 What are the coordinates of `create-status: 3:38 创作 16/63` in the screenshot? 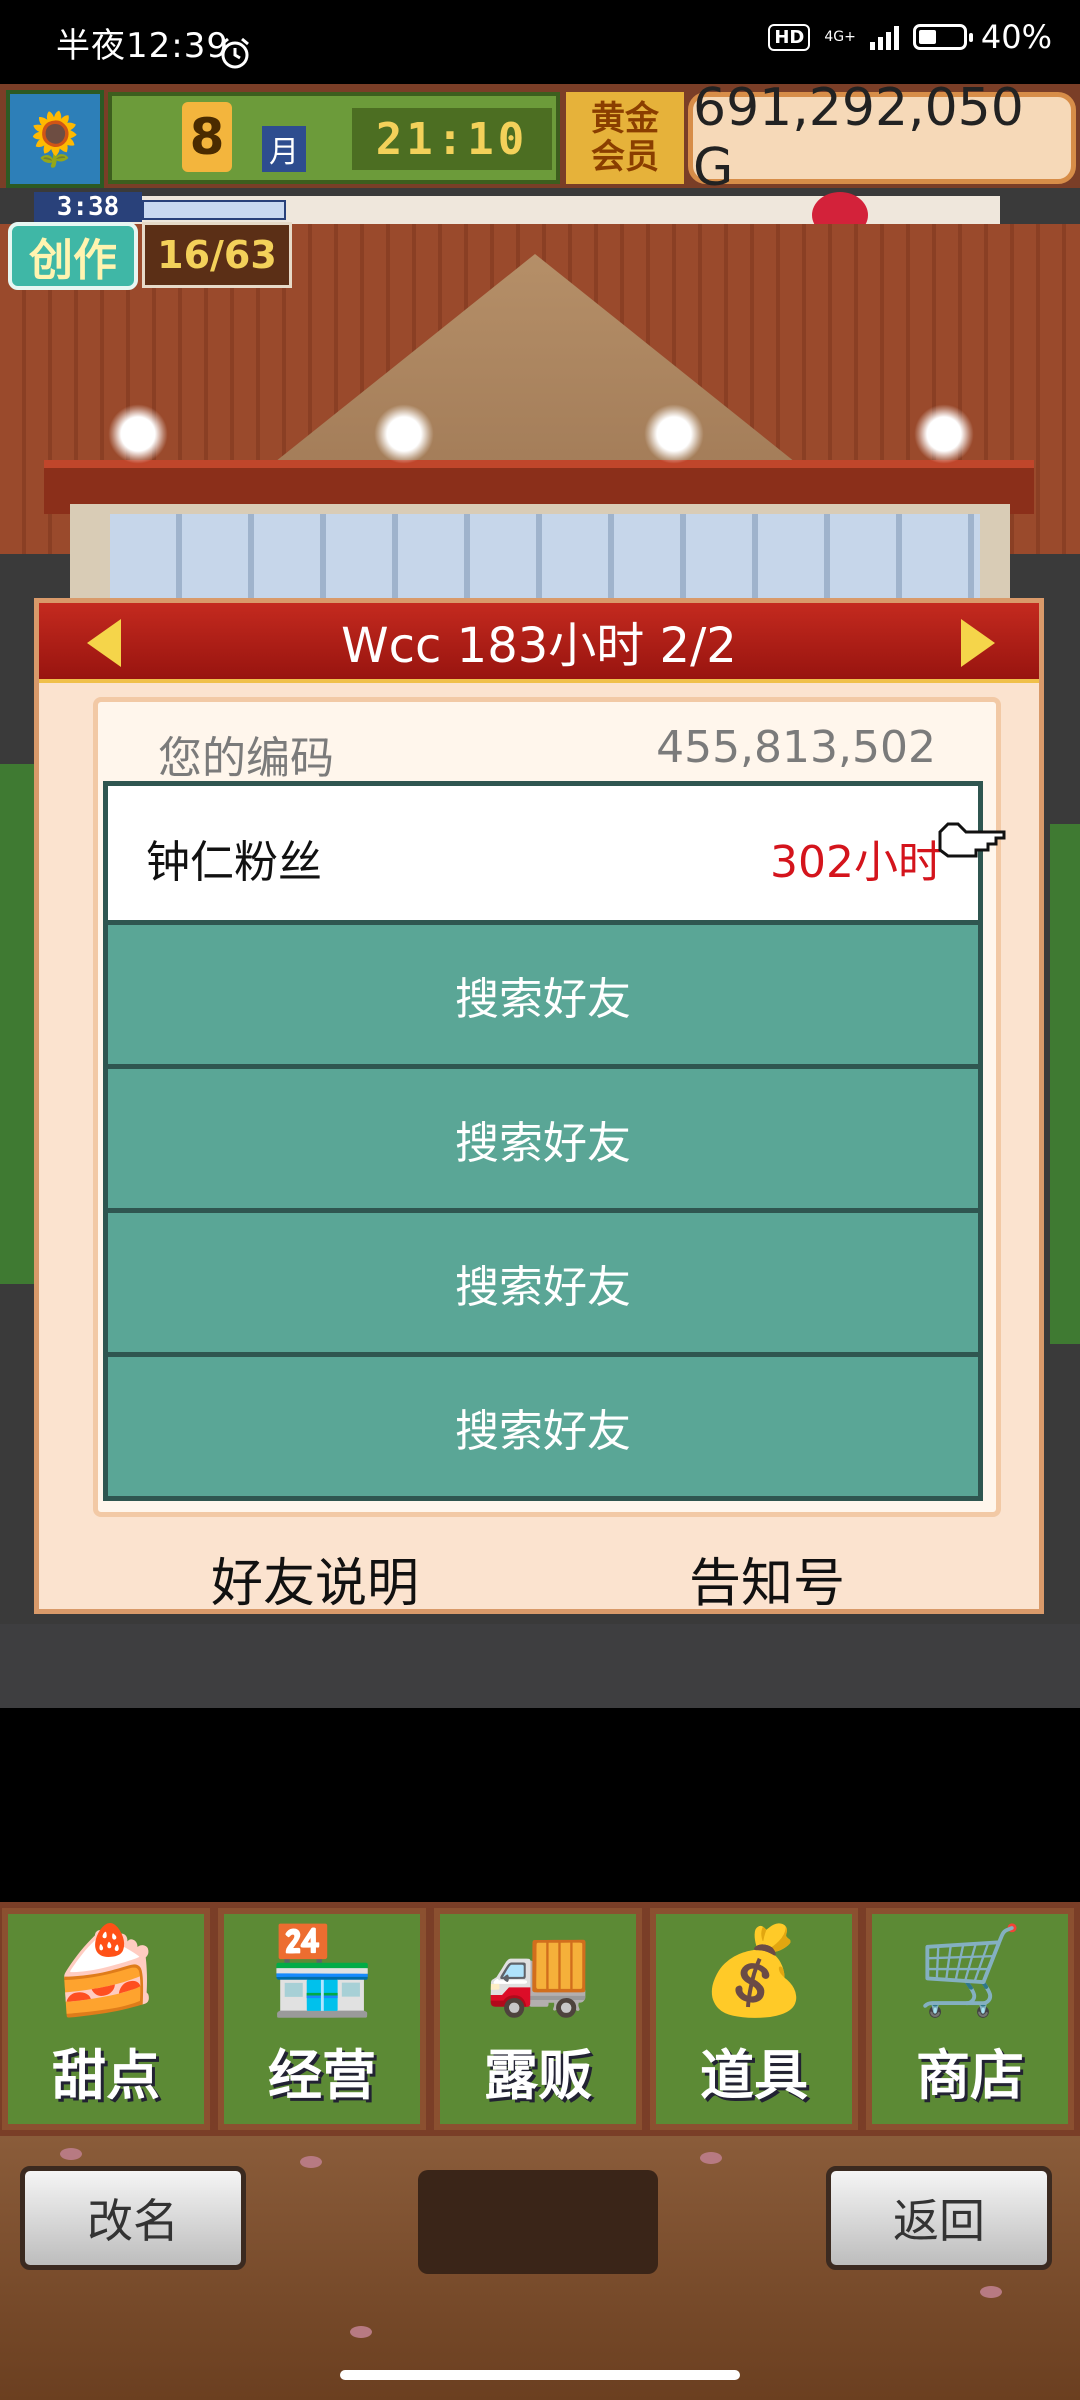 It's located at (150, 242).